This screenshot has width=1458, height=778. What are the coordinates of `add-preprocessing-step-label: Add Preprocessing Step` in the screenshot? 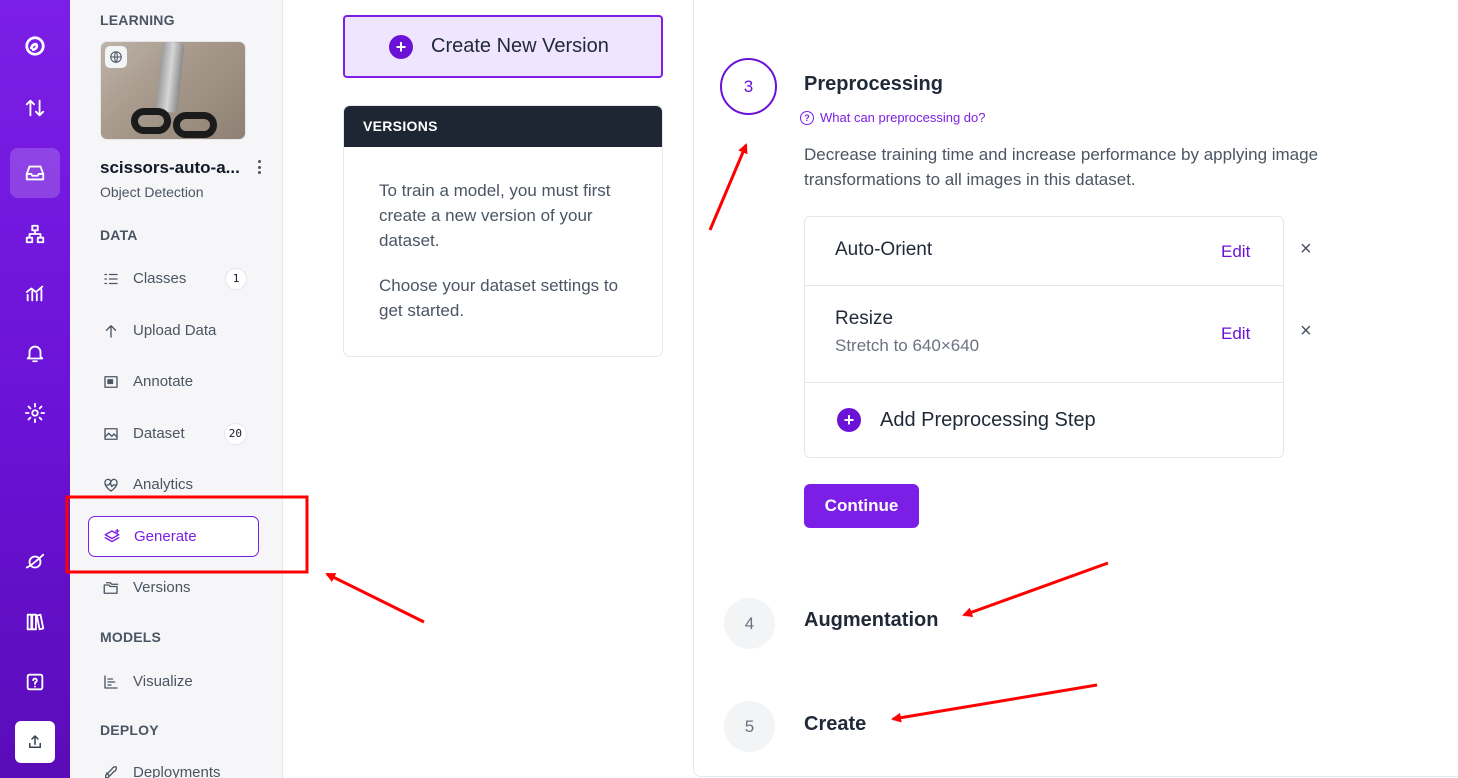 It's located at (988, 419).